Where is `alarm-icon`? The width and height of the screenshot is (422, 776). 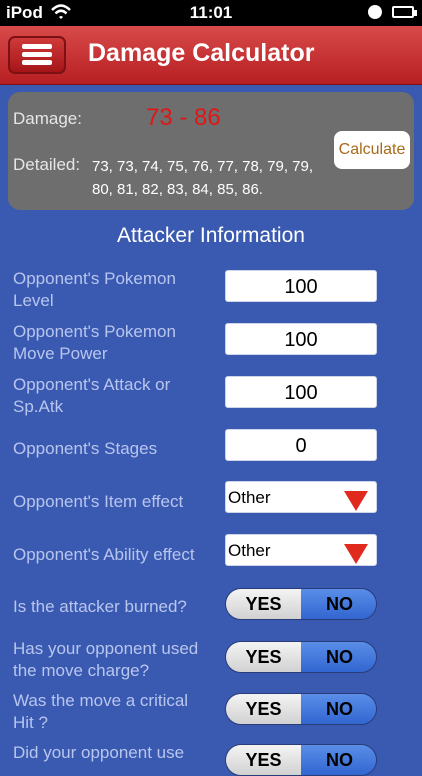
alarm-icon is located at coordinates (375, 12).